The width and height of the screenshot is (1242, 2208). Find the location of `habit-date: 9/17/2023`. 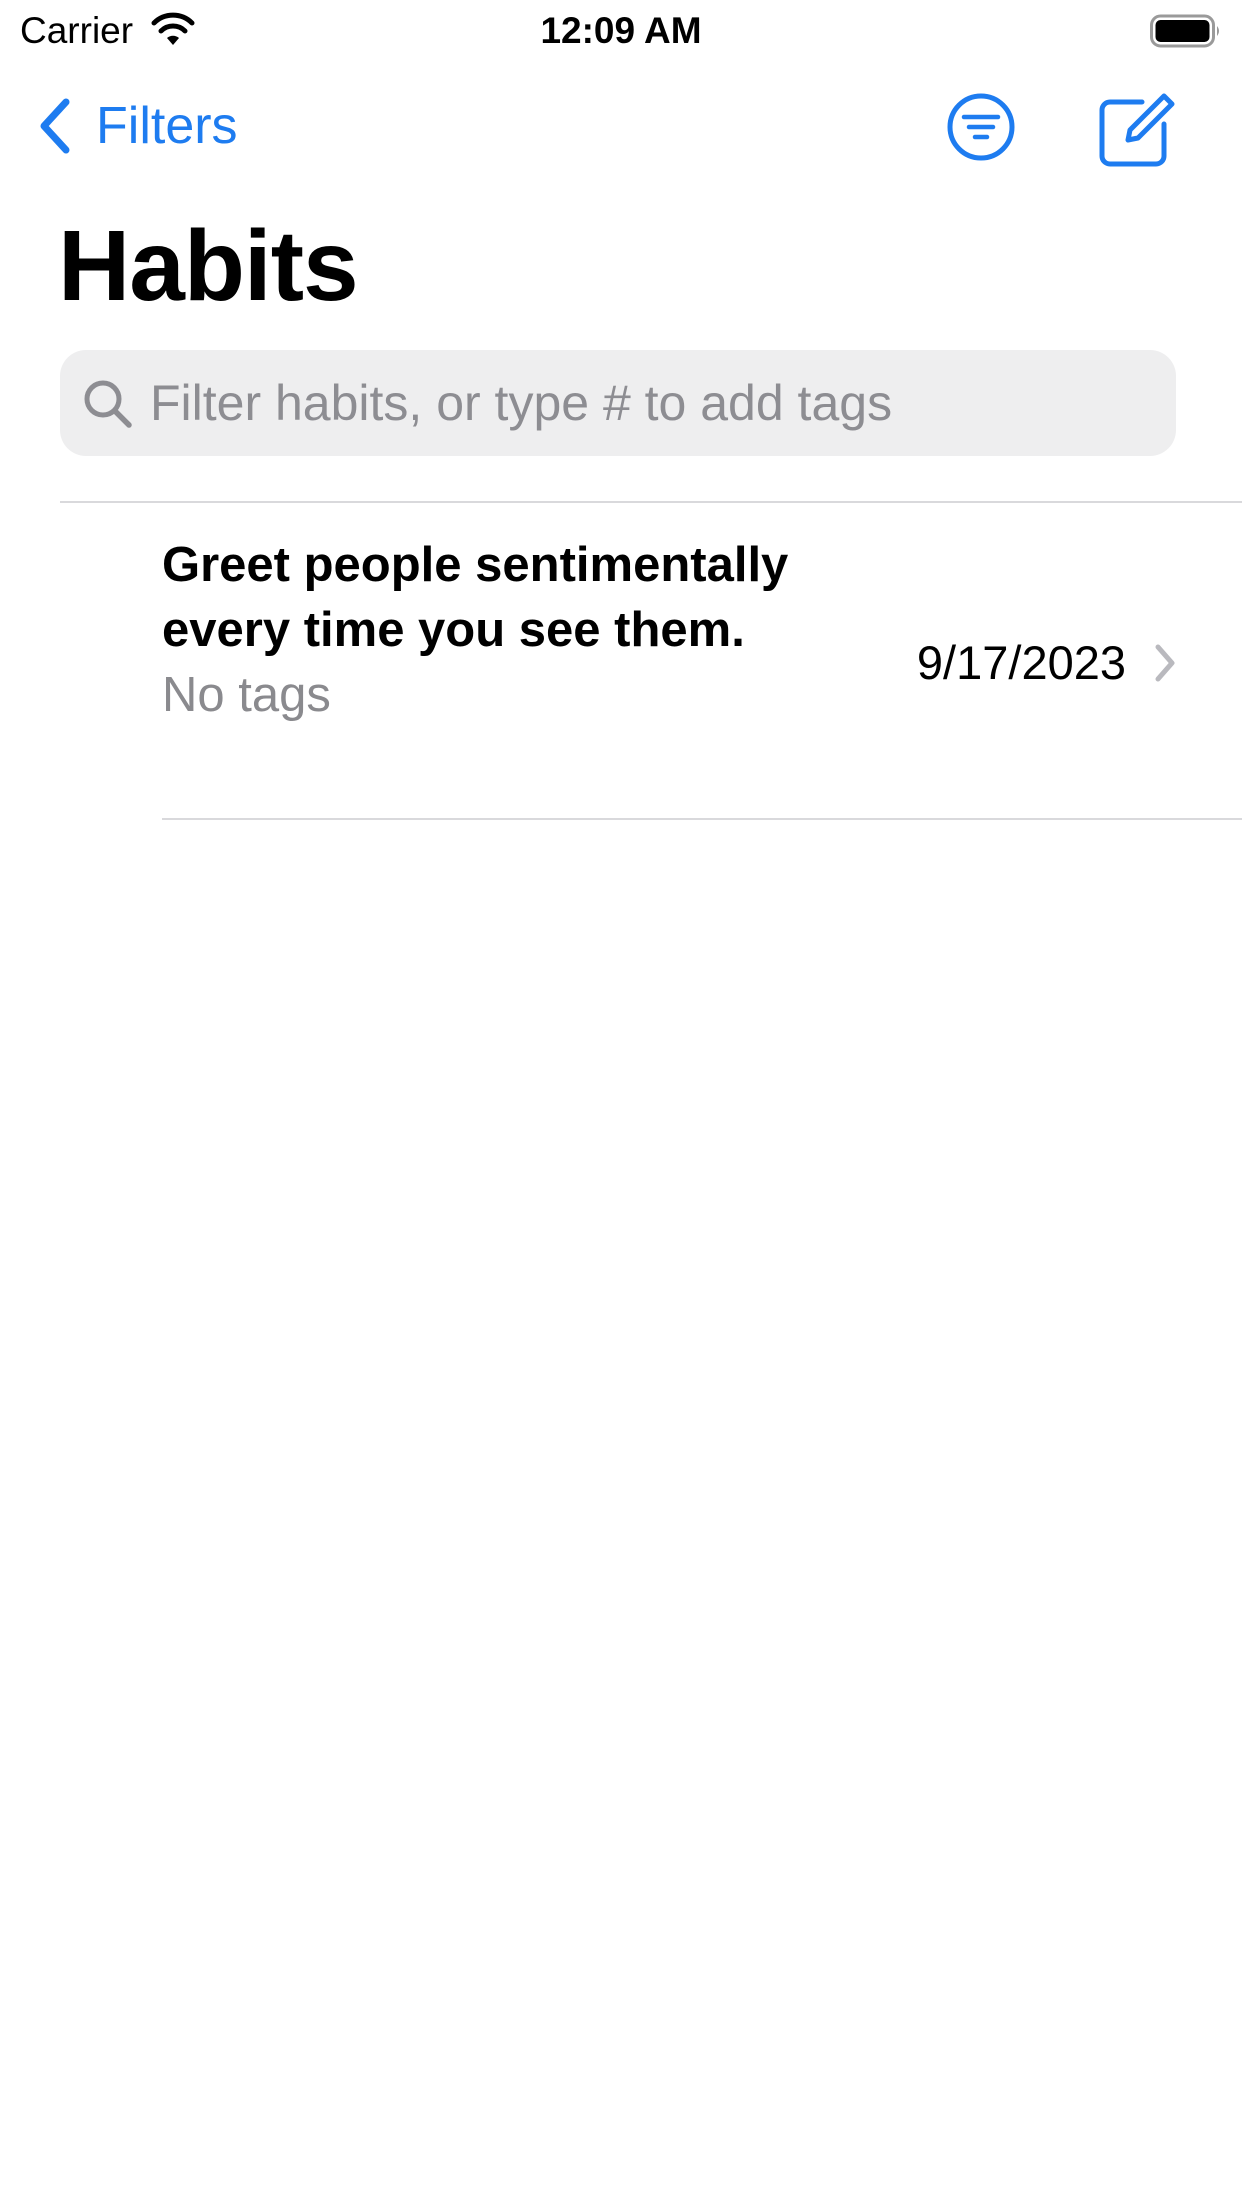

habit-date: 9/17/2023 is located at coordinates (1021, 662).